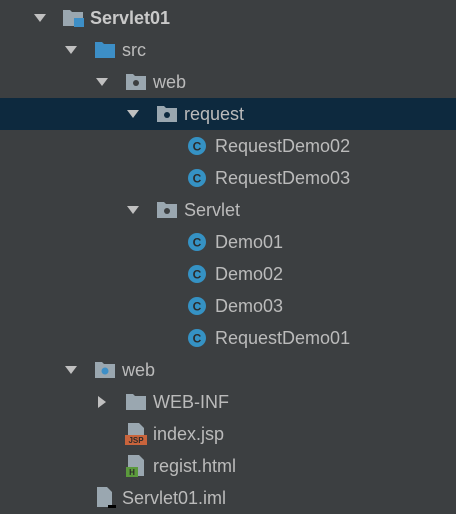 The height and width of the screenshot is (514, 456). I want to click on tree-row-iml: Servlet01.iml, so click(228, 498).